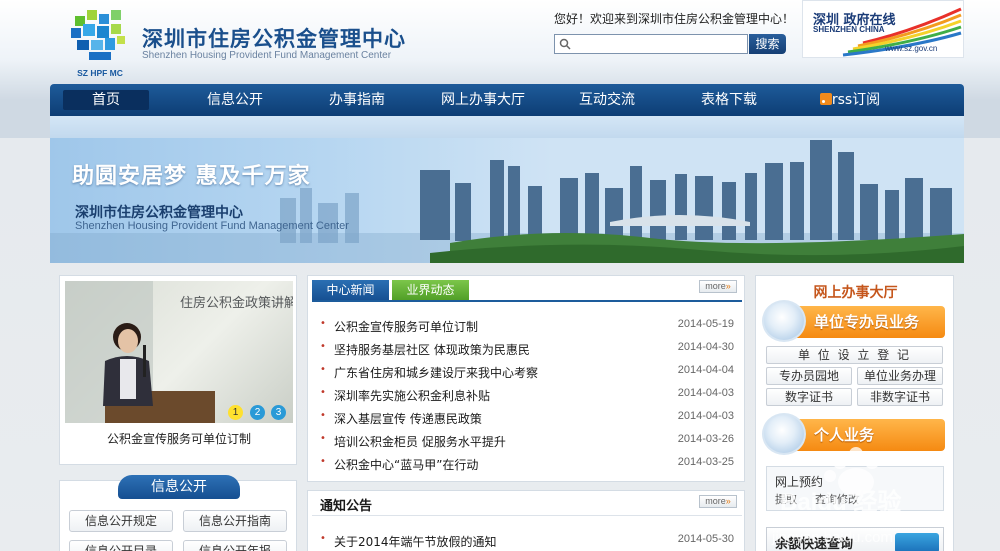 Image resolution: width=1000 pixels, height=551 pixels. What do you see at coordinates (257, 412) in the screenshot?
I see `slide-dot-2: 2` at bounding box center [257, 412].